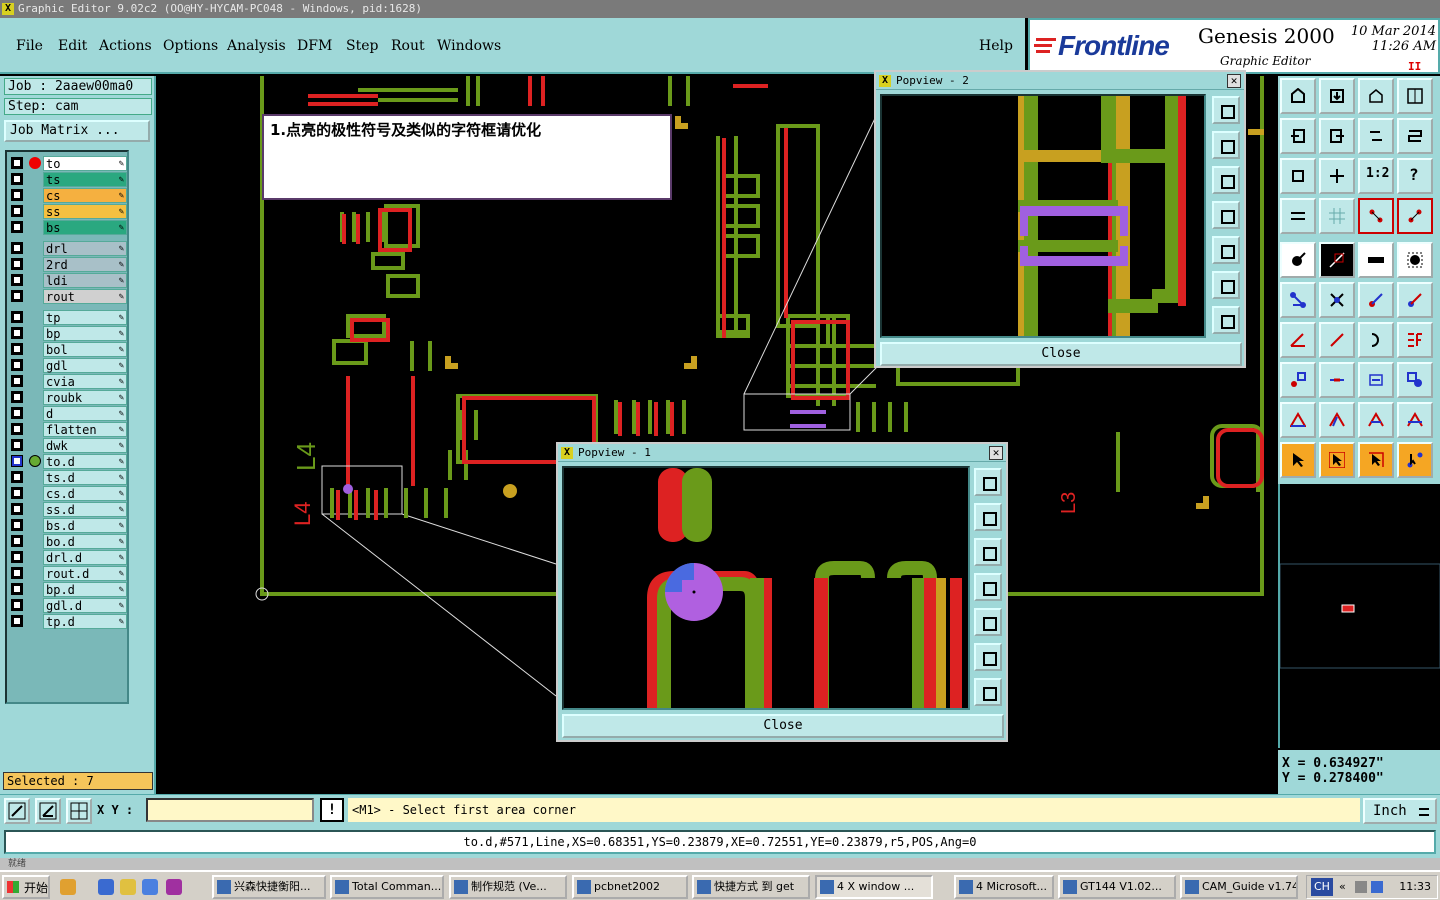  I want to click on input-language: CH, so click(1322, 887).